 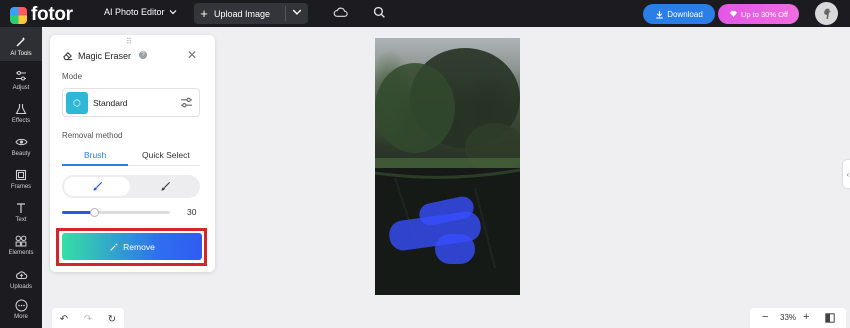 What do you see at coordinates (21, 54) in the screenshot?
I see `sidebar-item-label: AI Tools` at bounding box center [21, 54].